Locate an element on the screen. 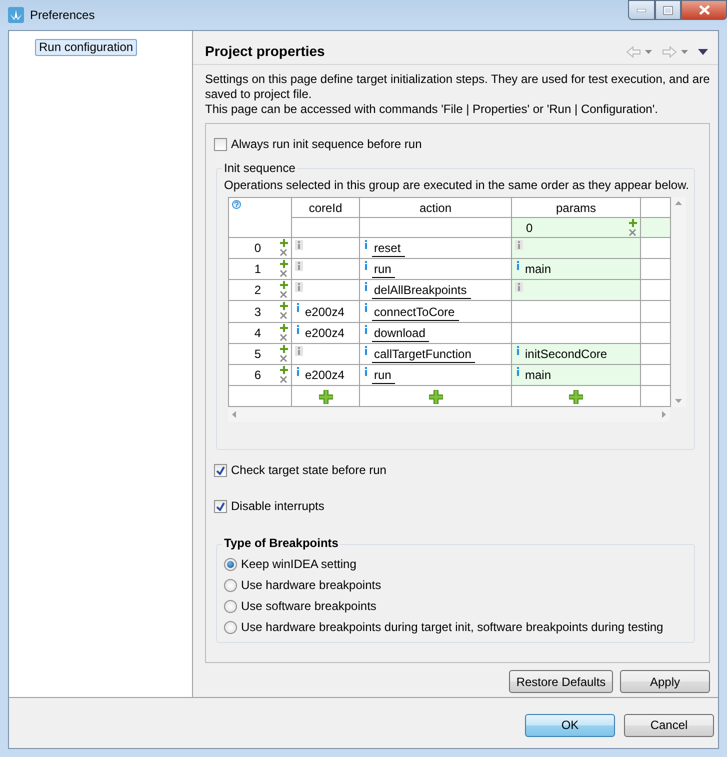 This screenshot has height=757, width=727. scroll-down-icon is located at coordinates (678, 401).